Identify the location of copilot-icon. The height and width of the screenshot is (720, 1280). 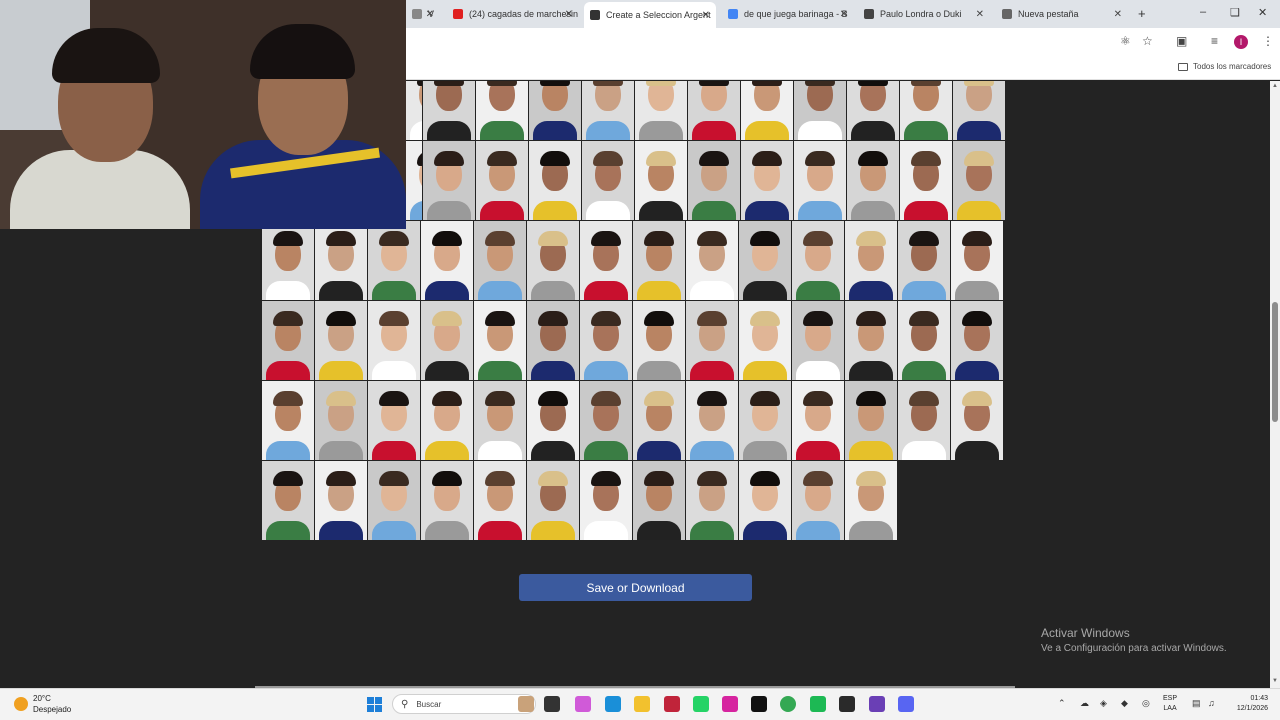
(583, 704).